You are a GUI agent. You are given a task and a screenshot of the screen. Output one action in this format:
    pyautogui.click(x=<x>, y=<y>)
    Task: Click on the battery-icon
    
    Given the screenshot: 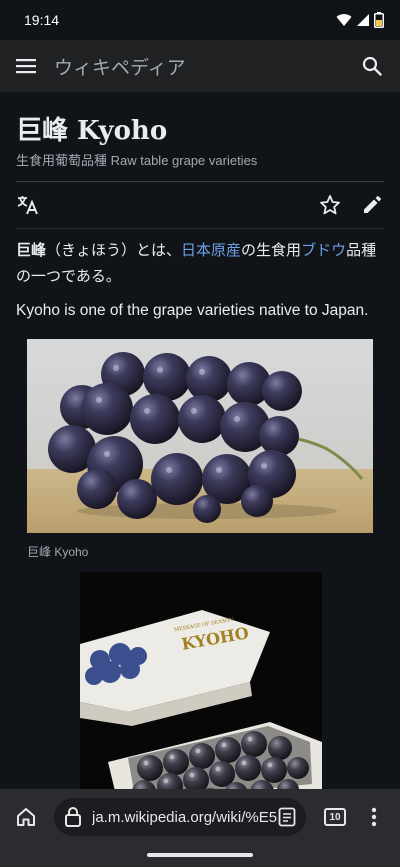 What is the action you would take?
    pyautogui.click(x=379, y=20)
    